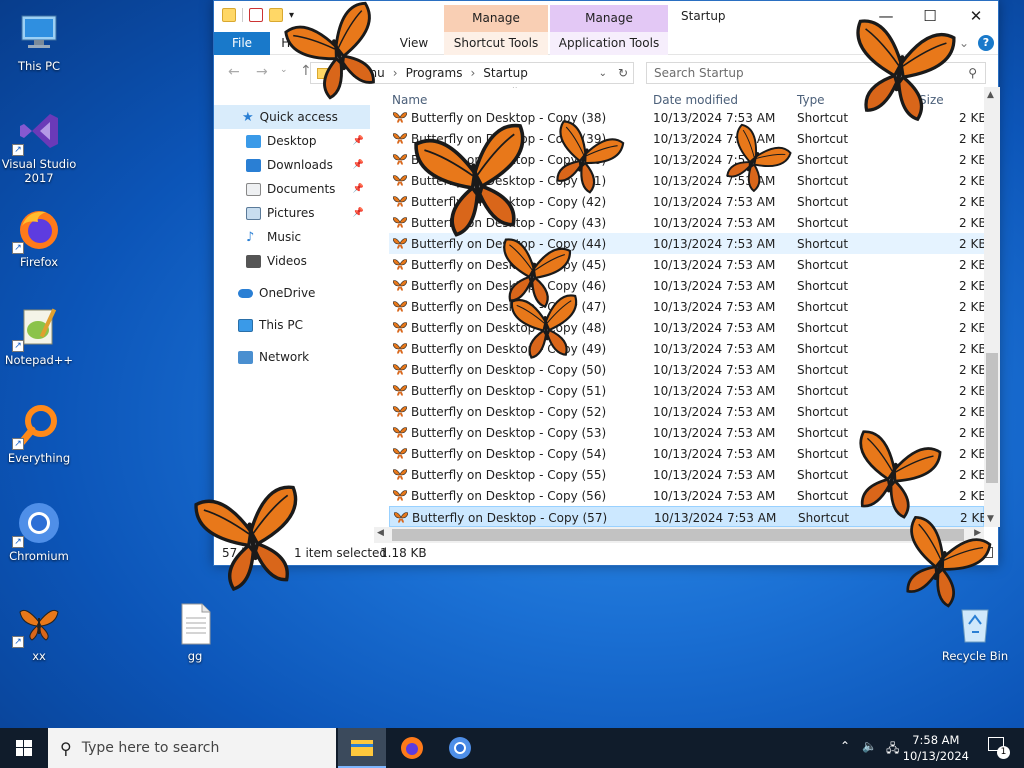  I want to click on tab-home: Home, so click(299, 43).